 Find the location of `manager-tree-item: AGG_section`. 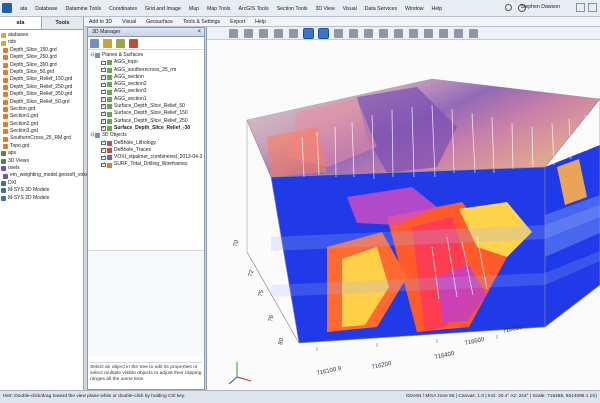

manager-tree-item: AGG_section is located at coordinates (146, 77).